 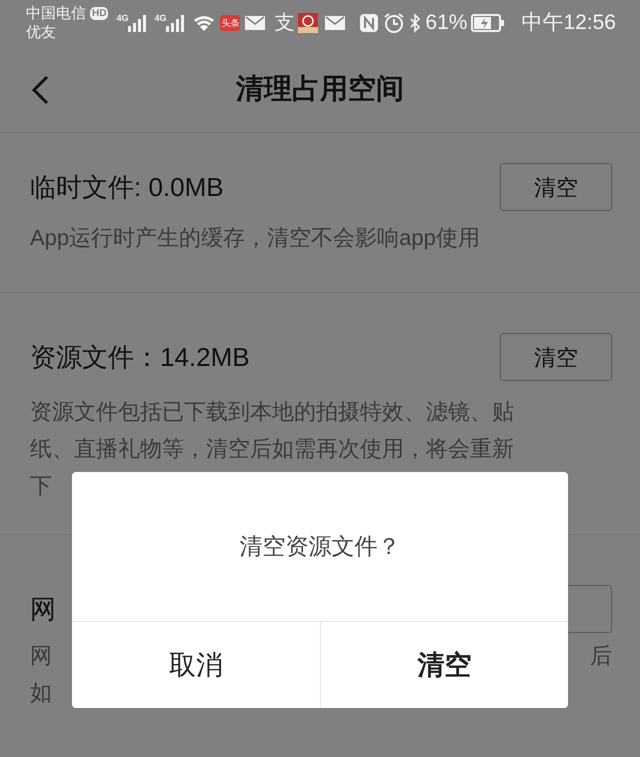 I want to click on alarm-icon, so click(x=394, y=23).